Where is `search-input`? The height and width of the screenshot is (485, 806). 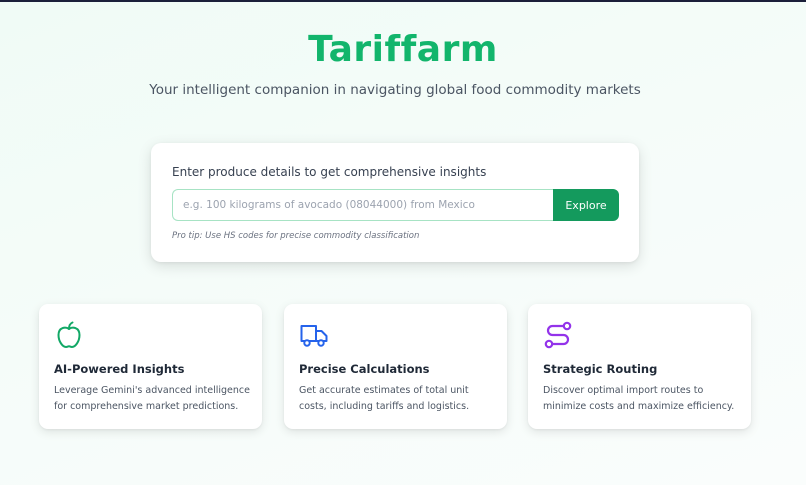 search-input is located at coordinates (362, 205).